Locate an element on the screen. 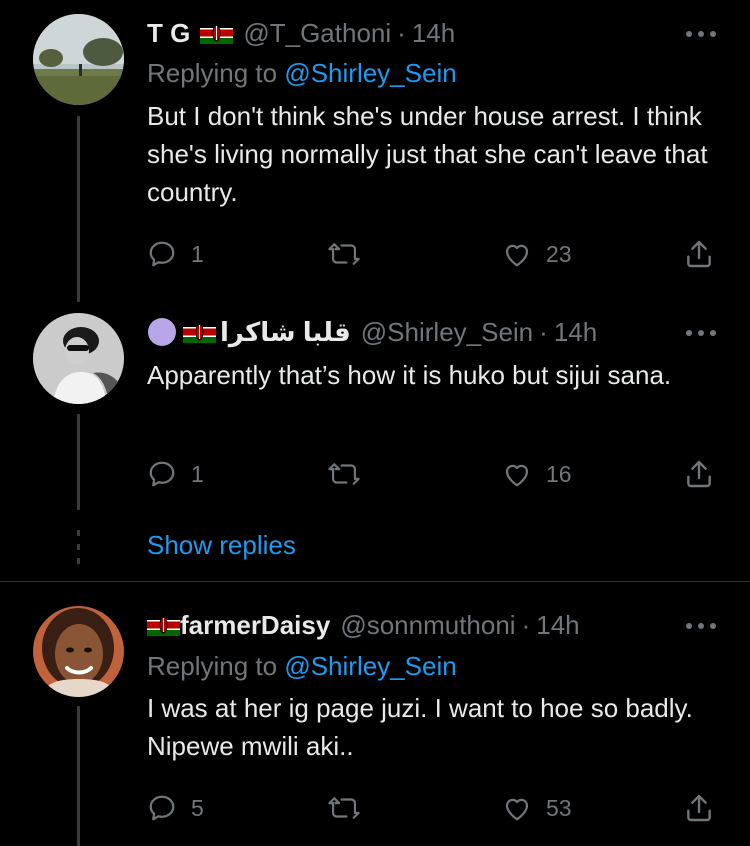 The image size is (750, 846). user-handle: @sonnmuthoni is located at coordinates (427, 625).